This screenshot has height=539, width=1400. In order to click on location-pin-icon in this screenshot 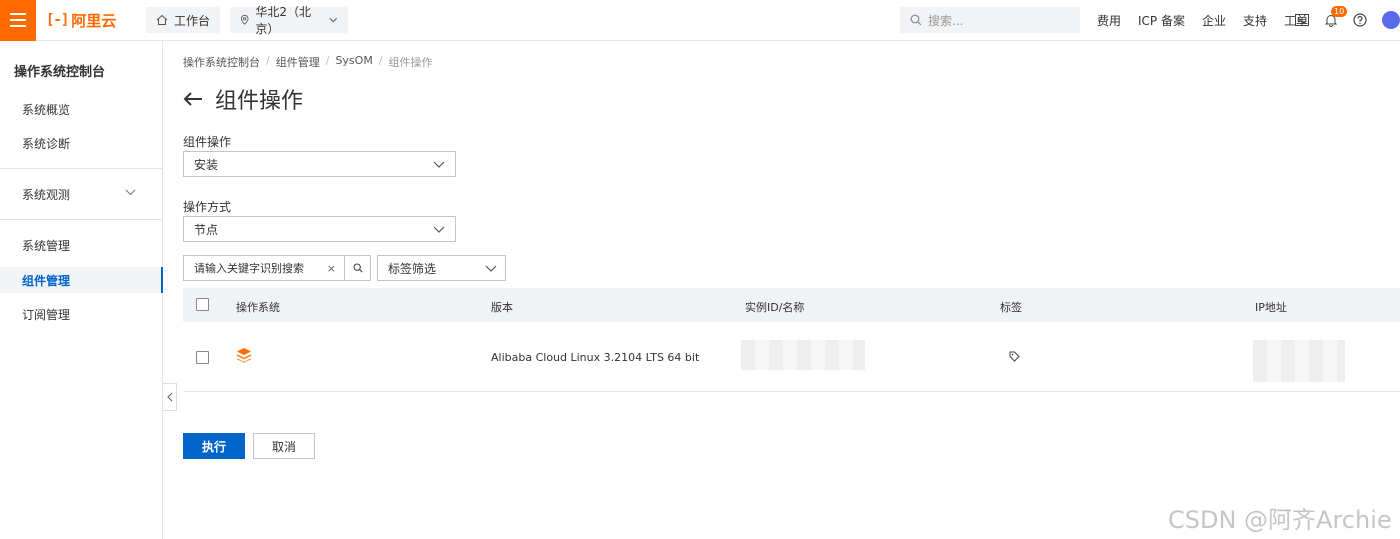, I will do `click(244, 19)`.